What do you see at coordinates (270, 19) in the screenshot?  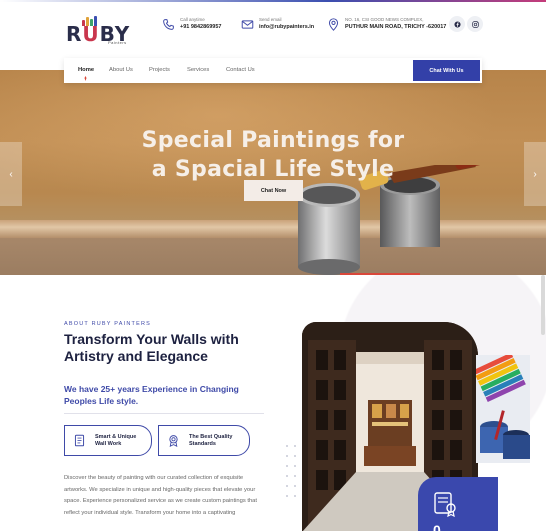 I see `email-label: Send email` at bounding box center [270, 19].